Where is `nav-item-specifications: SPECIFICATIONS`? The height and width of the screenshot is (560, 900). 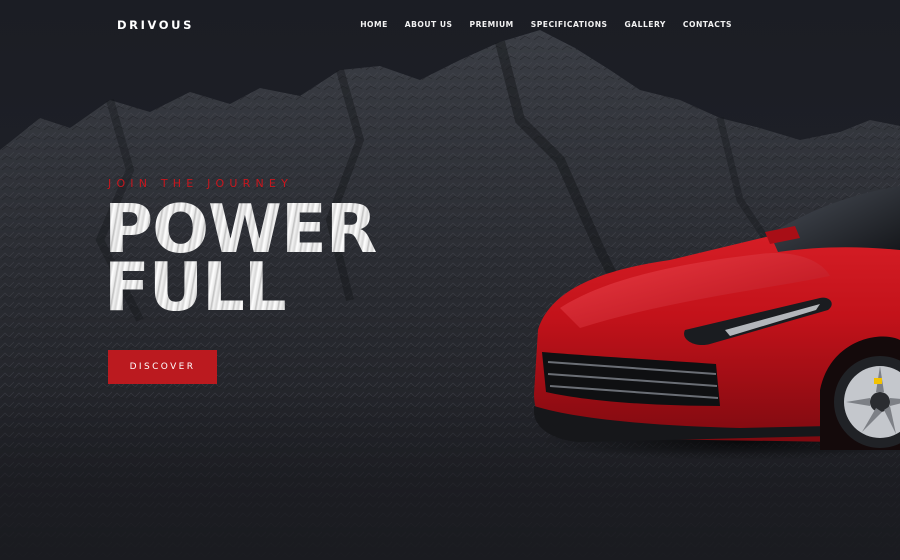 nav-item-specifications: SPECIFICATIONS is located at coordinates (569, 24).